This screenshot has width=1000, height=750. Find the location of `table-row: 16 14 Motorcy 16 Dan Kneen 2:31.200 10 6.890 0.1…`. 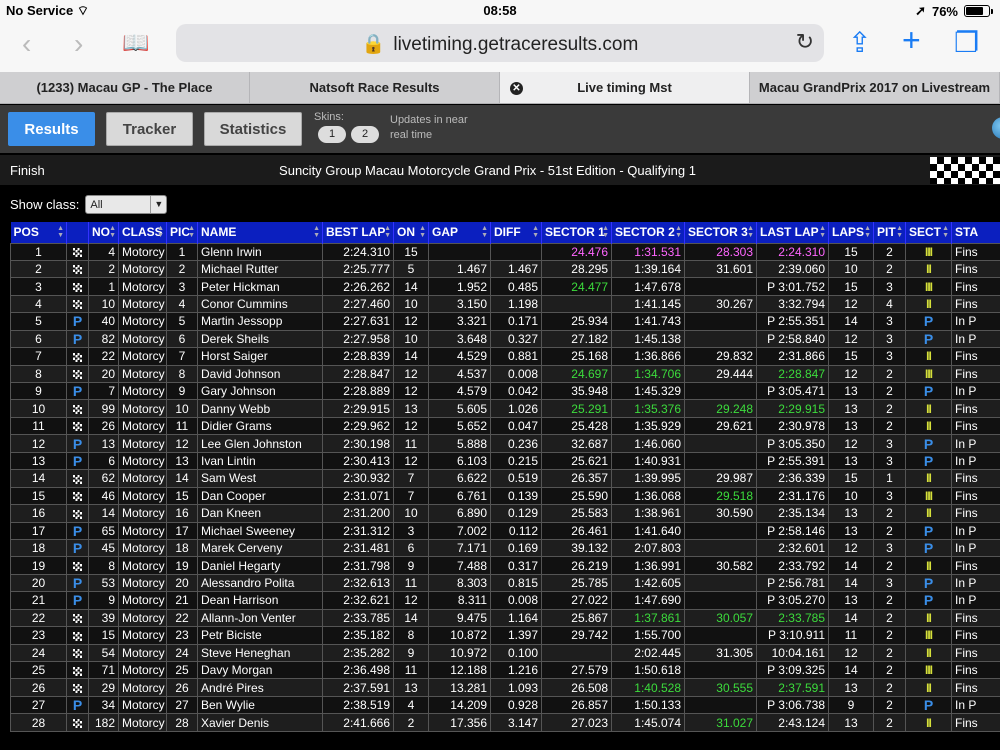

table-row: 16 14 Motorcy 16 Dan Kneen 2:31.200 10 6.890 0.1… is located at coordinates (505, 513).